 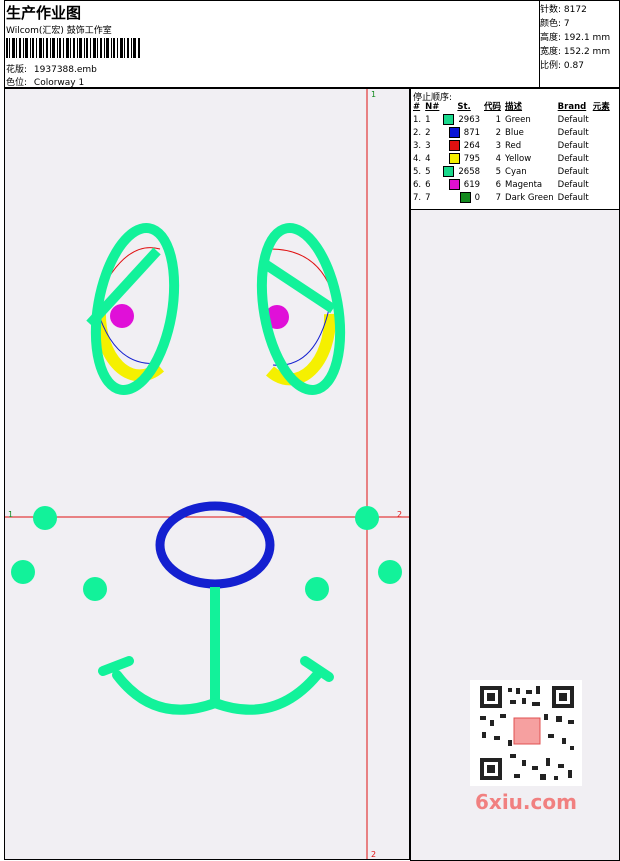 What do you see at coordinates (428, 198) in the screenshot?
I see `row-n: 7` at bounding box center [428, 198].